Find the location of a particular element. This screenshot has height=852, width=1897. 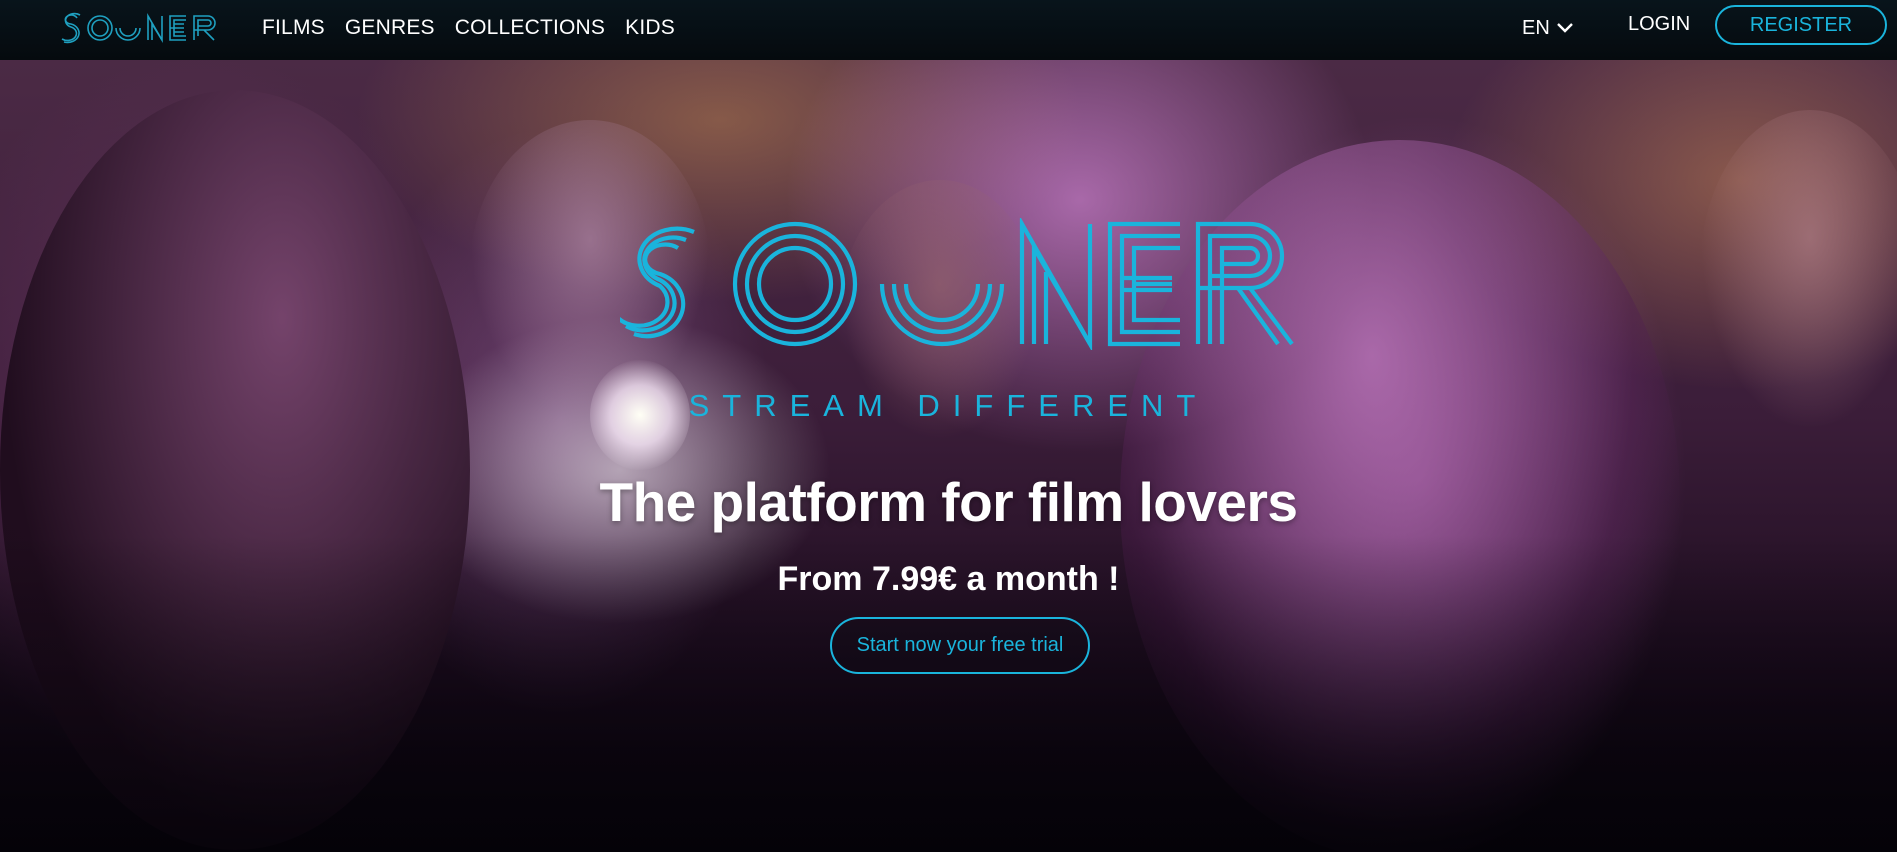

chevron-down-icon is located at coordinates (1564, 28).